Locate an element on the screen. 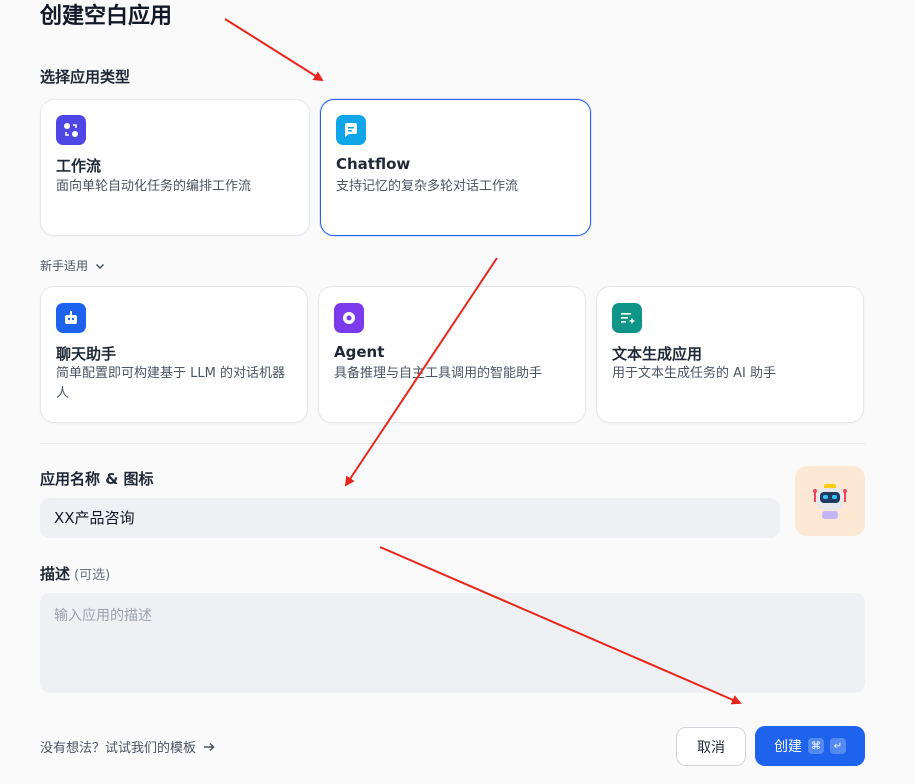 This screenshot has height=784, width=915. app-type-card-chatflow: Chatflow 支持记忆的复杂多轮对话工作流 is located at coordinates (455, 167).